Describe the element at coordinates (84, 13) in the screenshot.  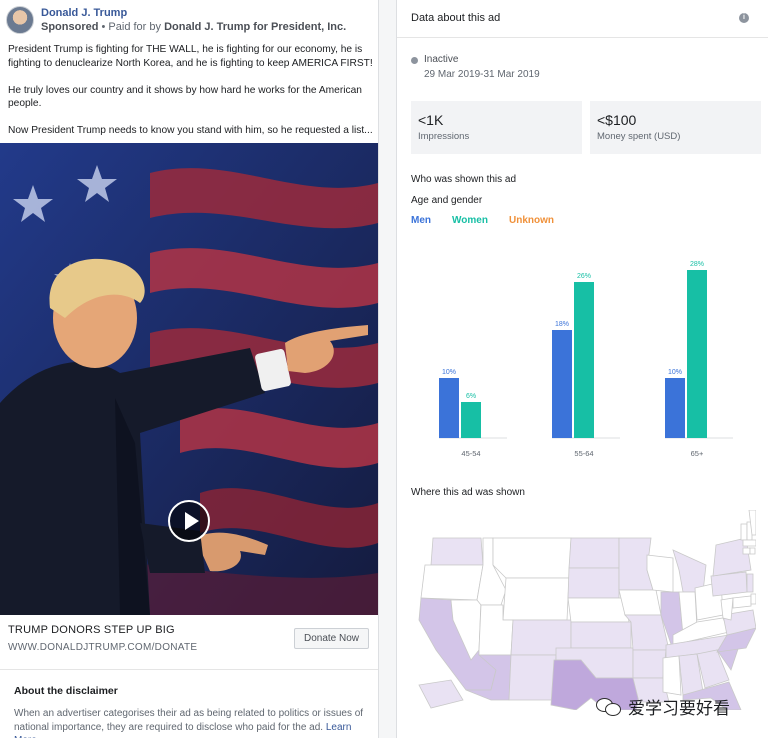
I see `page-name-link: Donald J. Trump` at that location.